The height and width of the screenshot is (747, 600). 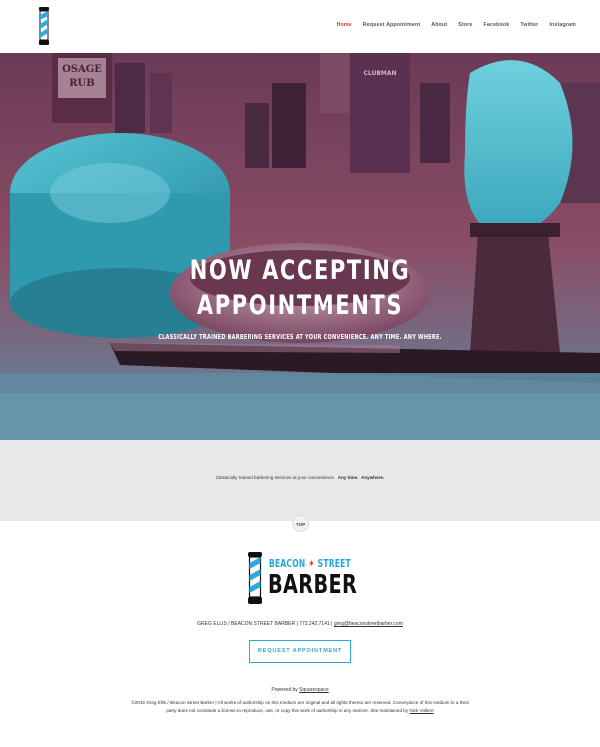 What do you see at coordinates (81, 83) in the screenshot?
I see `rub-label: RUB` at bounding box center [81, 83].